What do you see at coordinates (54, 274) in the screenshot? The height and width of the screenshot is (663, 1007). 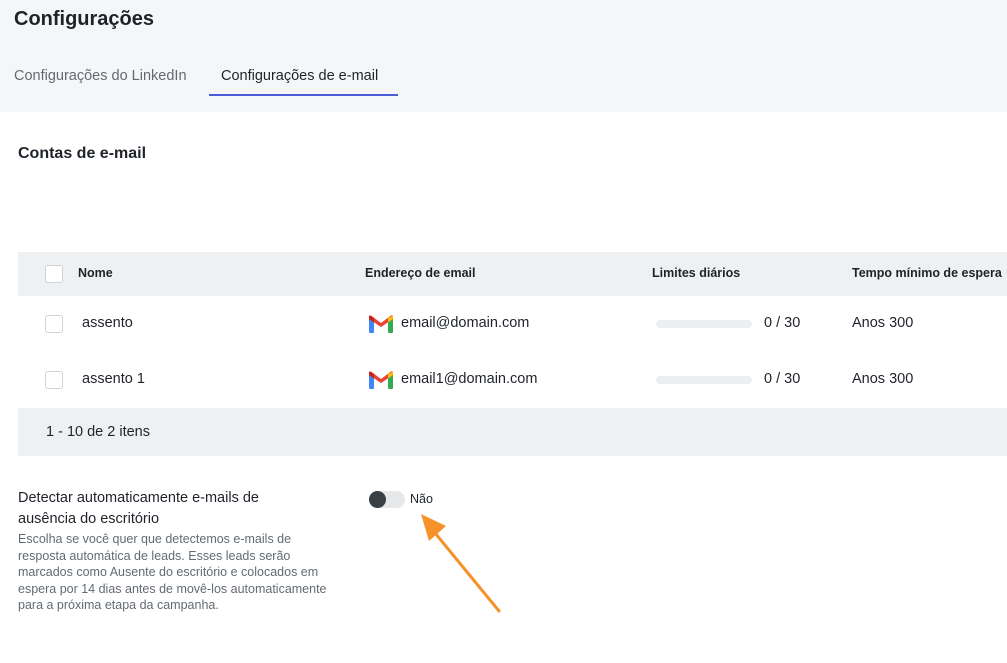 I see `select-all-checkbox` at bounding box center [54, 274].